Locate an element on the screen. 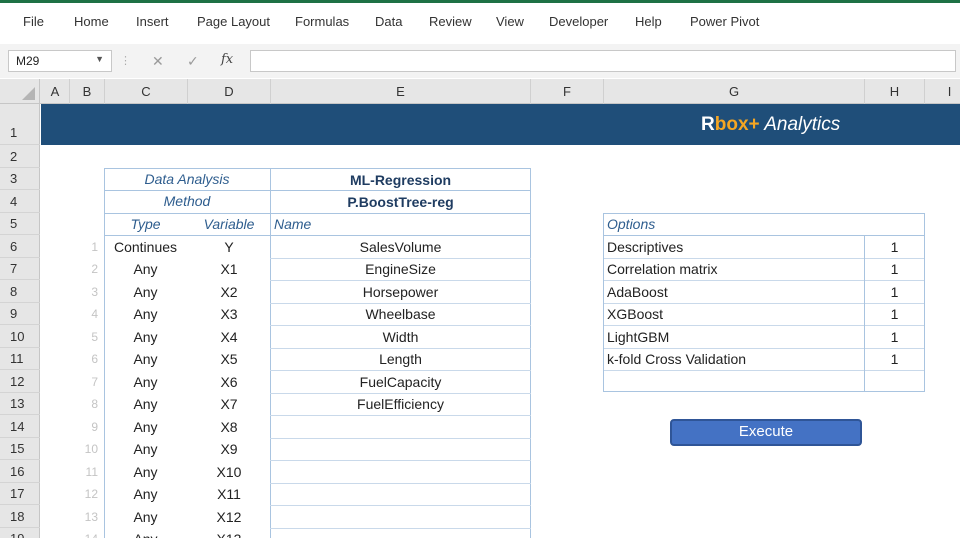 Image resolution: width=960 pixels, height=538 pixels. row-header: 1 is located at coordinates (20, 124).